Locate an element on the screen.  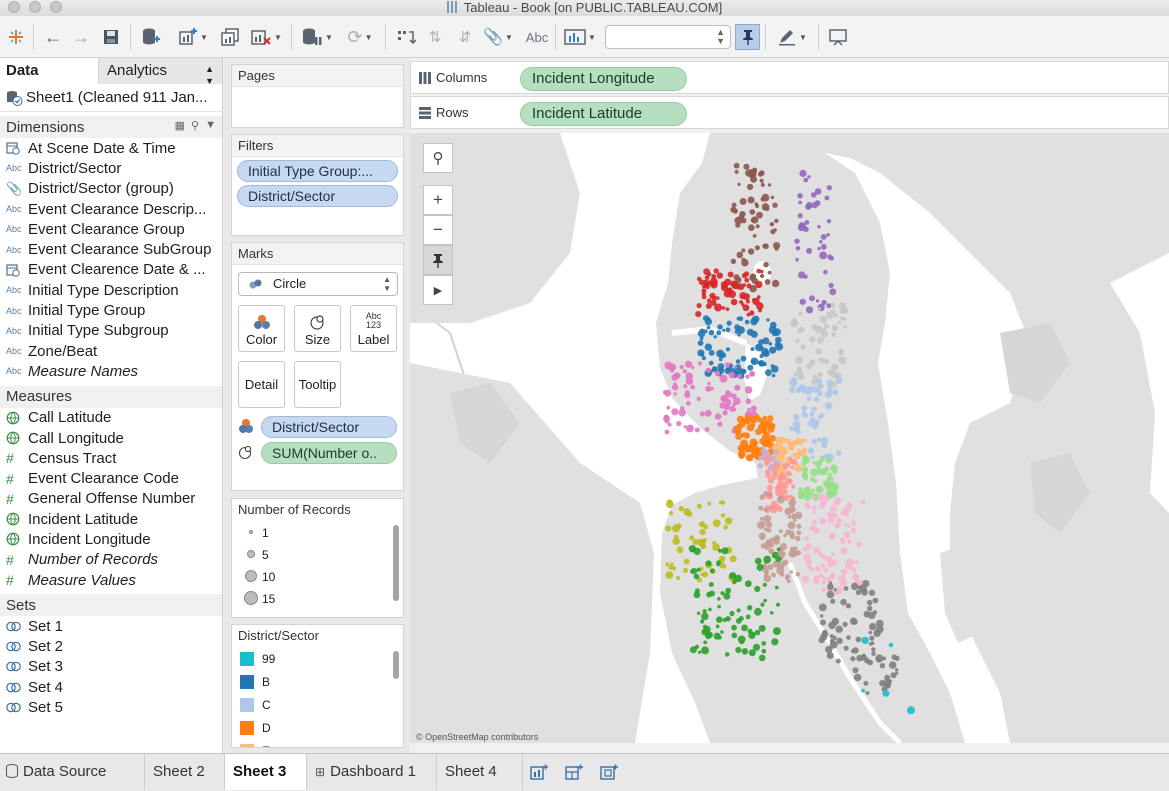
sort-descending-button: ⇵ is located at coordinates (465, 37).